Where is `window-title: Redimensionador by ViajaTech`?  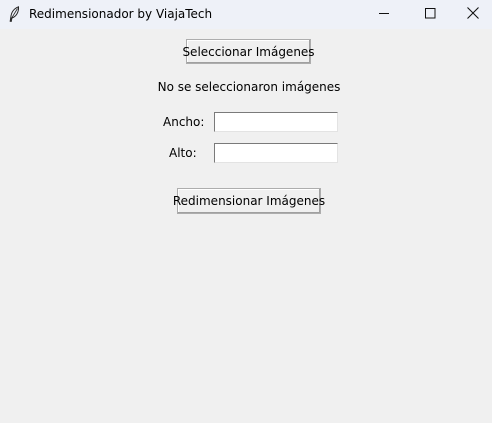
window-title: Redimensionador by ViajaTech is located at coordinates (121, 14).